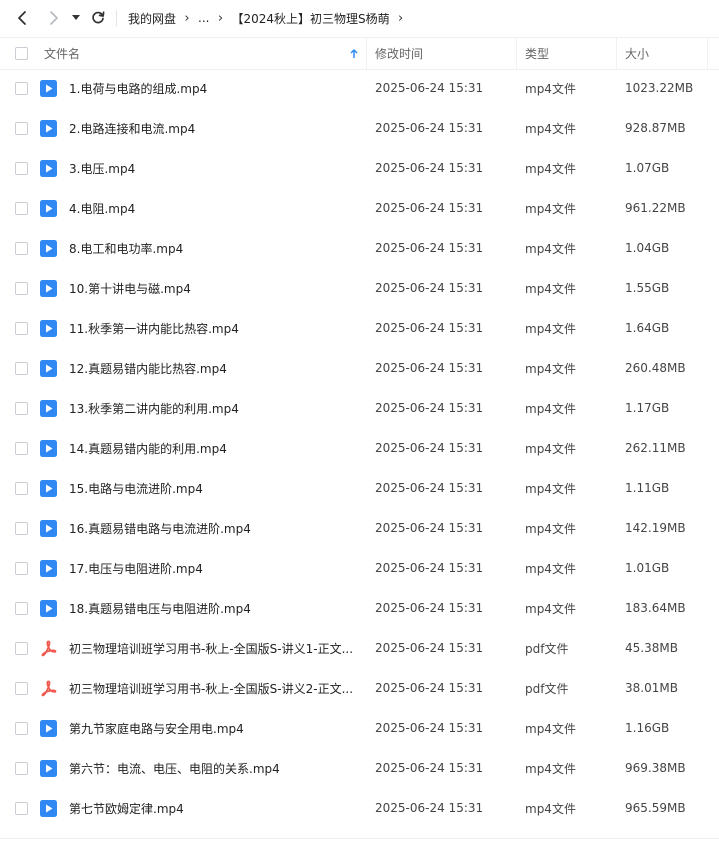  I want to click on column-header-name: 文件名, so click(62, 53).